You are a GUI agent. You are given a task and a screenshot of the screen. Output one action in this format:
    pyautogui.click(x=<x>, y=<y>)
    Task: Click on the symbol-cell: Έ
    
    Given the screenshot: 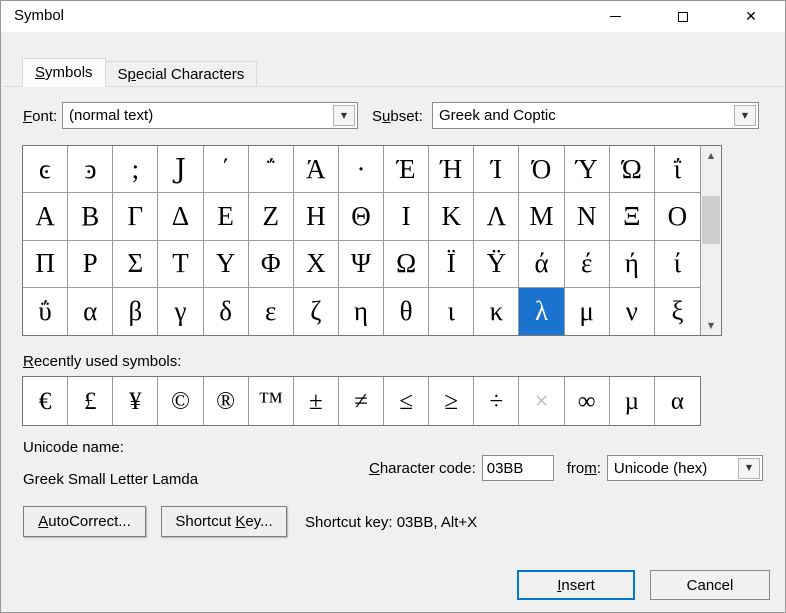 What is the action you would take?
    pyautogui.click(x=407, y=170)
    